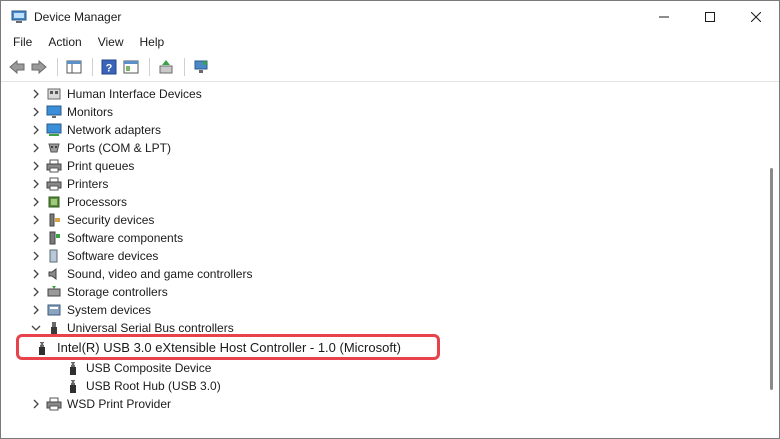 Image resolution: width=780 pixels, height=439 pixels. Describe the element at coordinates (381, 386) in the screenshot. I see `tree-device-row: USB Root Hub (USB 3.0)` at that location.